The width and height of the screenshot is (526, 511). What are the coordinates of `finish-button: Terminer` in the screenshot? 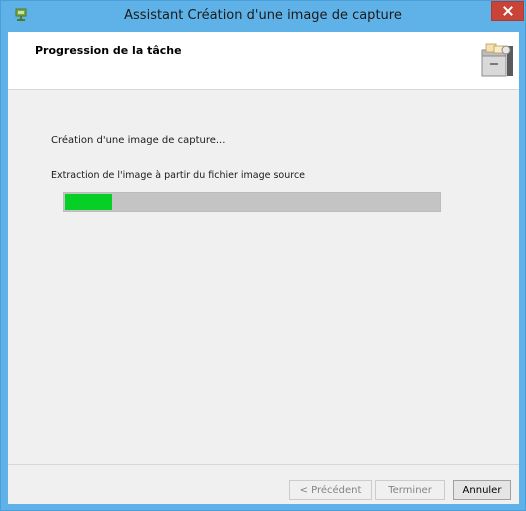 It's located at (410, 490).